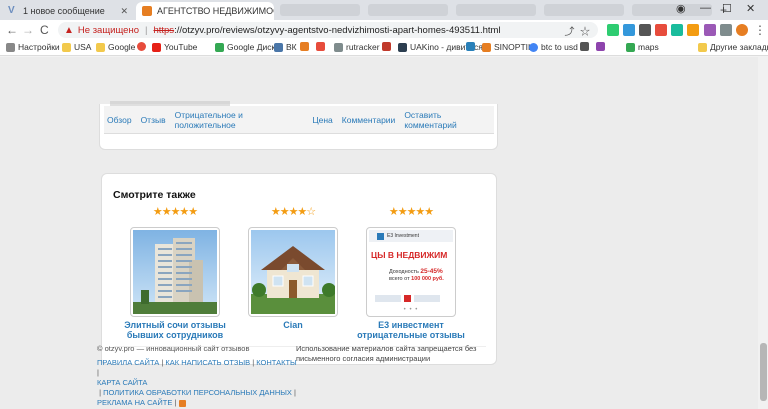  I want to click on bookmark-pdf, so click(388, 46).